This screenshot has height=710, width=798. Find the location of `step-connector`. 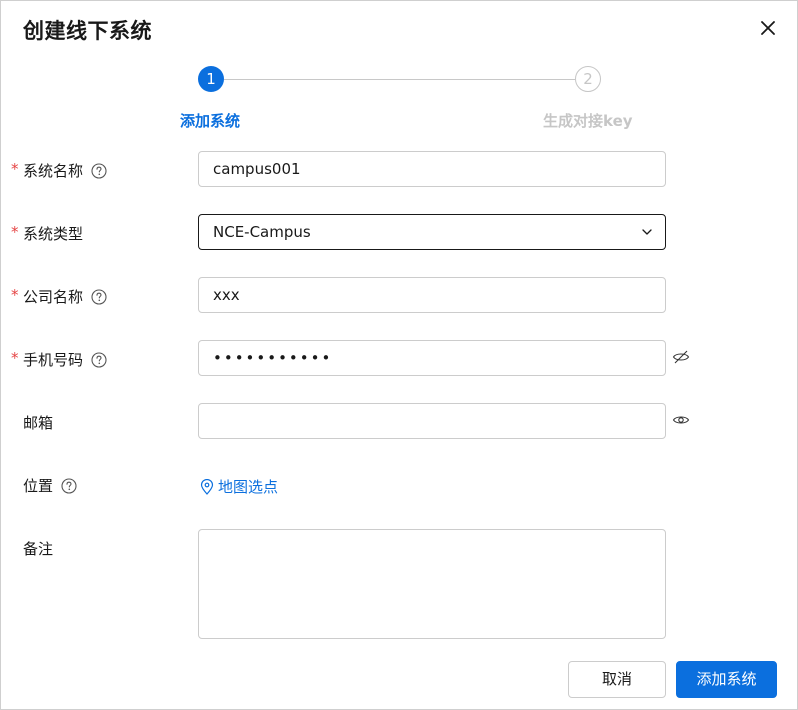

step-connector is located at coordinates (399, 79).